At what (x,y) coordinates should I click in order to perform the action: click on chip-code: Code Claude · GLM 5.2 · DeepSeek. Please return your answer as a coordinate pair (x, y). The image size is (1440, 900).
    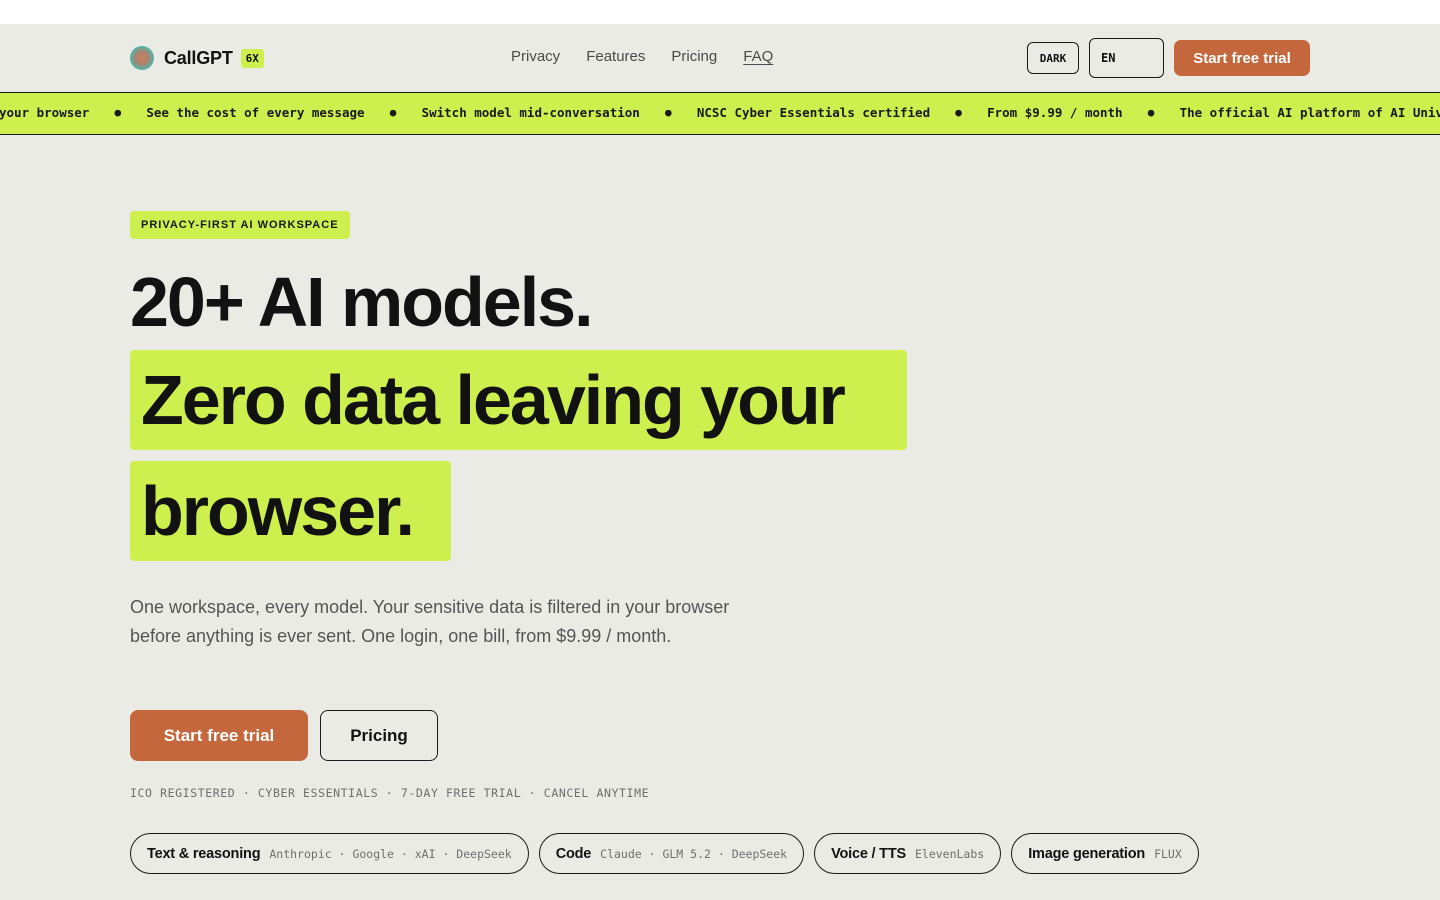
    Looking at the image, I should click on (671, 853).